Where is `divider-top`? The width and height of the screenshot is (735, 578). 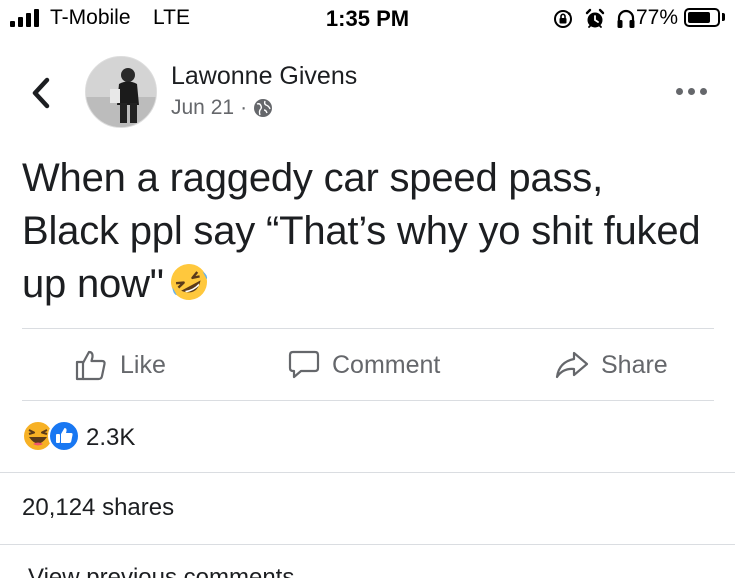
divider-top is located at coordinates (368, 328).